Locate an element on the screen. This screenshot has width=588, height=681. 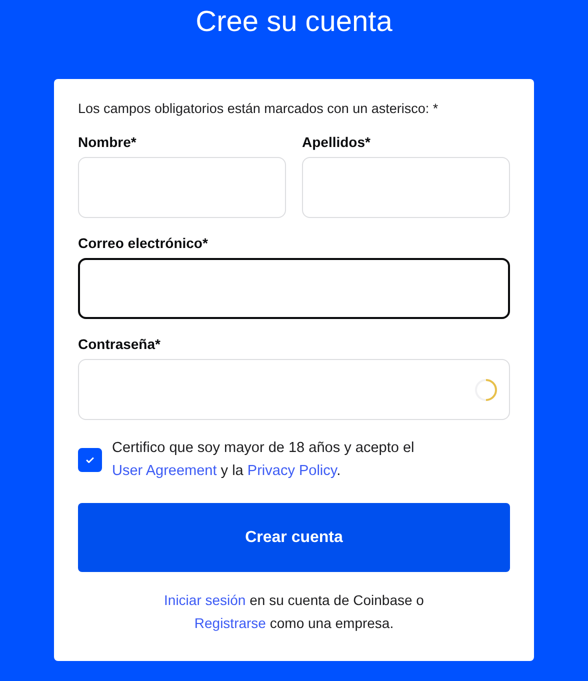
field-label: Contraseña* is located at coordinates (119, 344).